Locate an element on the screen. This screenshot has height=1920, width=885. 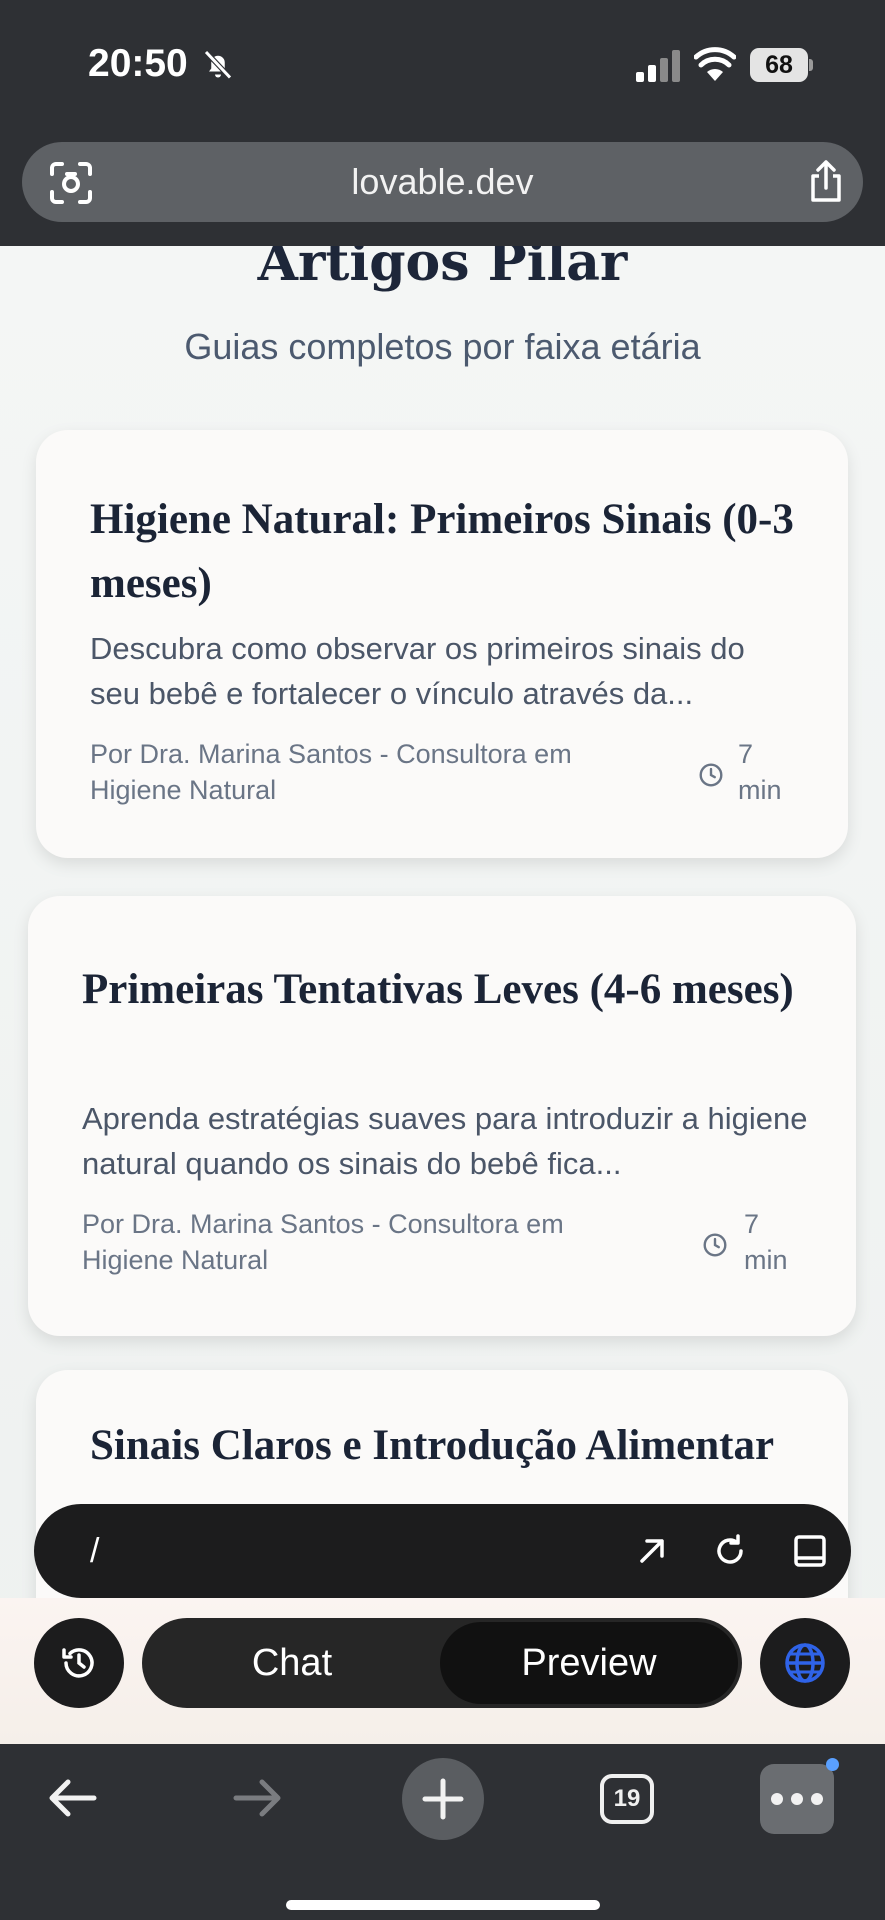
article-title: Sinais Claros e Introdução Alimentar is located at coordinates (442, 1446).